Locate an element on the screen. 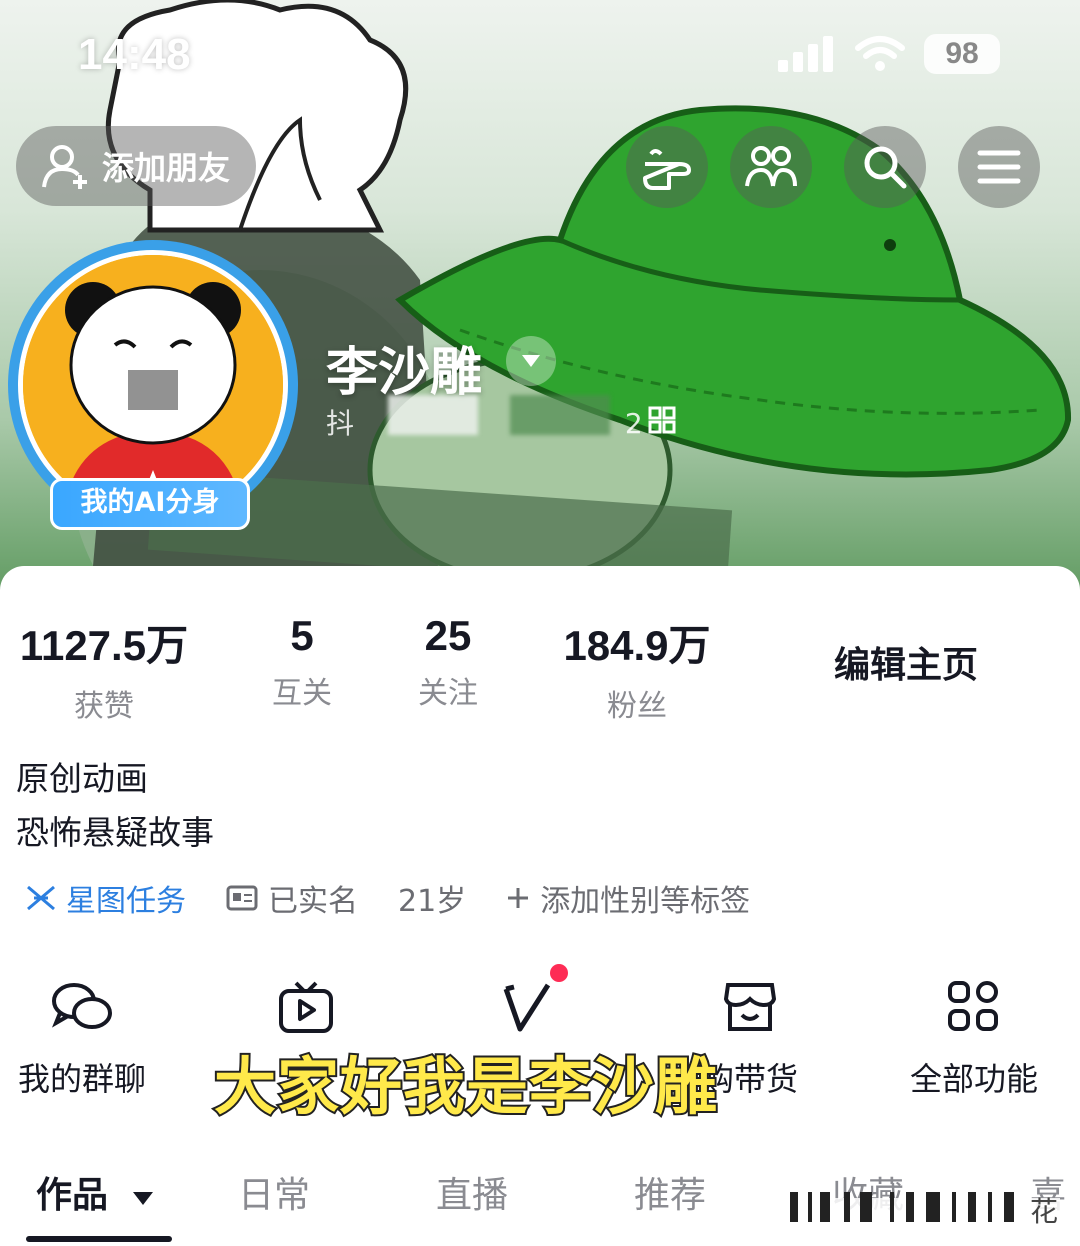 The height and width of the screenshot is (1246, 1080). profile-tags: 星图任务 已实名 21岁 添加性别等标签 is located at coordinates (408, 898).